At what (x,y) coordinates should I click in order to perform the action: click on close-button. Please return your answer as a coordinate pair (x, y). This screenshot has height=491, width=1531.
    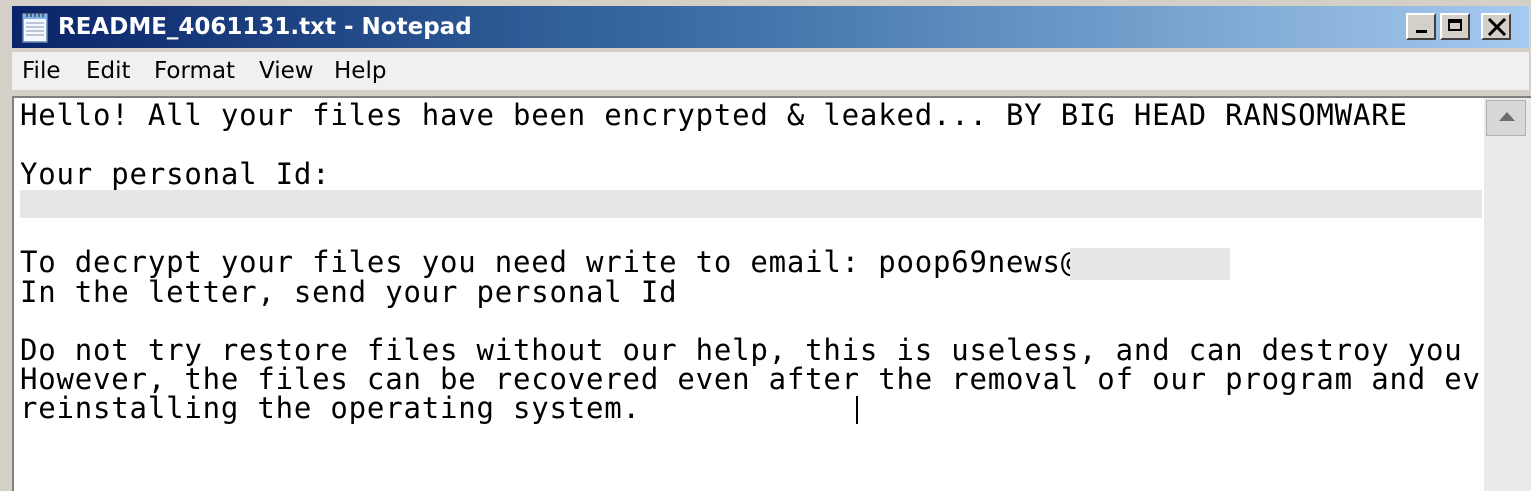
    Looking at the image, I should click on (1496, 26).